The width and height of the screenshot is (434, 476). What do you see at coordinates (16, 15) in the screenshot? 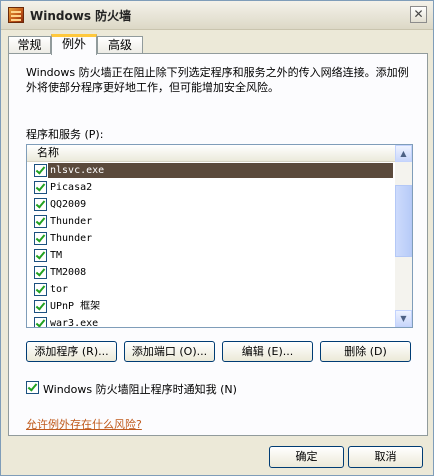
I see `firewall-icon` at bounding box center [16, 15].